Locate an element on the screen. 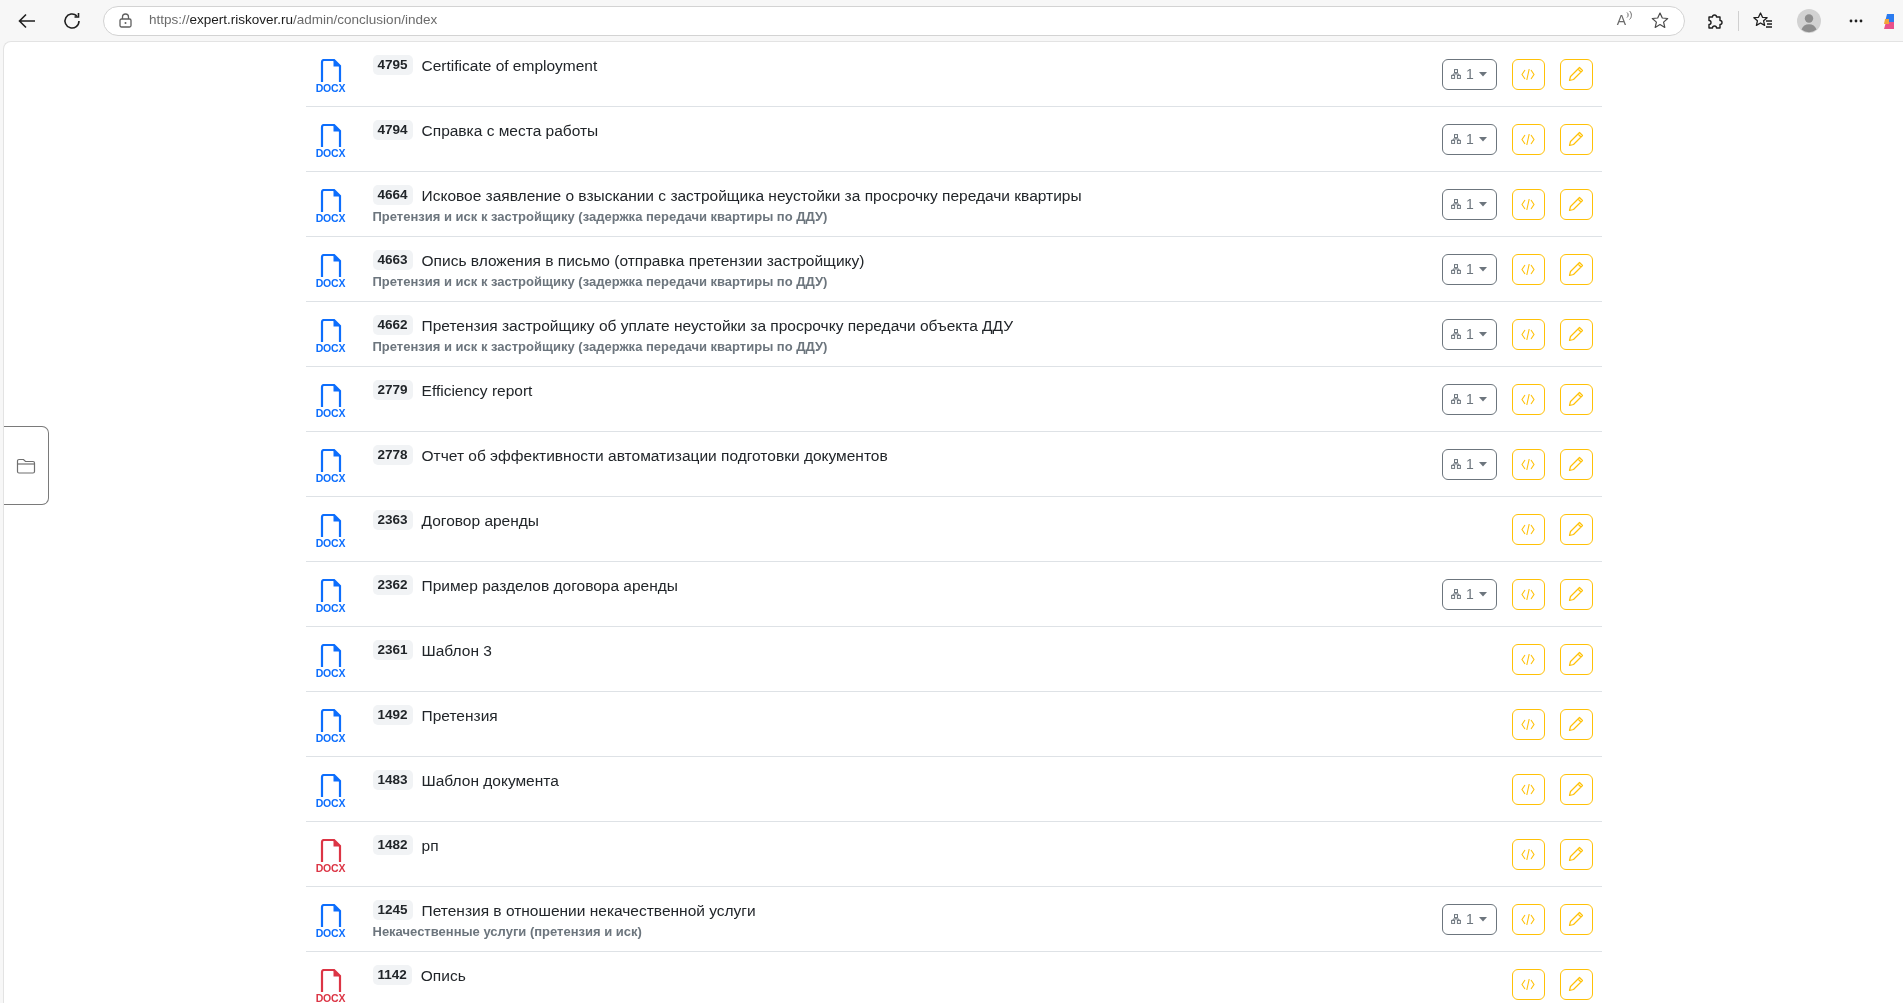 The width and height of the screenshot is (1903, 1003). folder-tab is located at coordinates (26, 465).